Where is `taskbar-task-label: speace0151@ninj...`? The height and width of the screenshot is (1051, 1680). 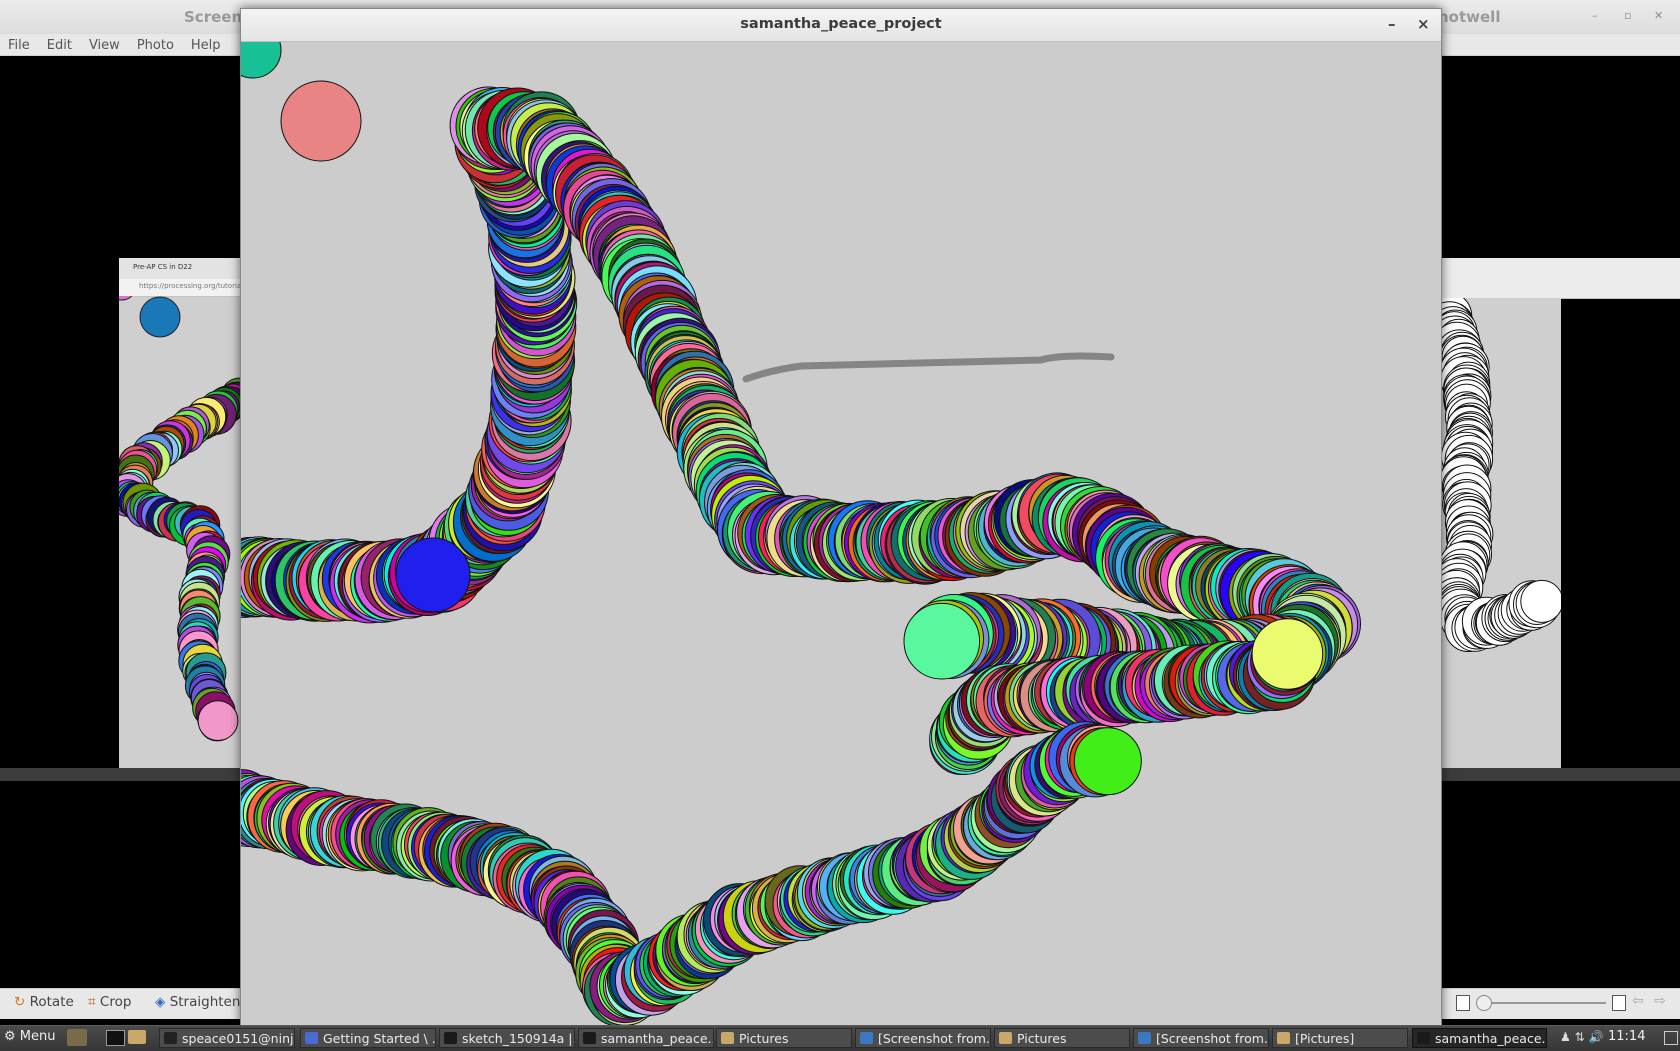 taskbar-task-label: speace0151@ninj... is located at coordinates (238, 1038).